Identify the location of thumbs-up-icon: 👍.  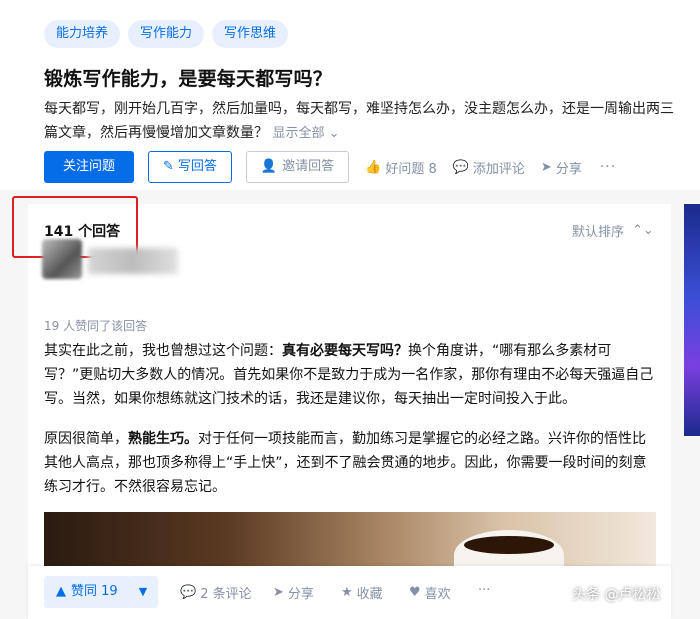
(373, 167).